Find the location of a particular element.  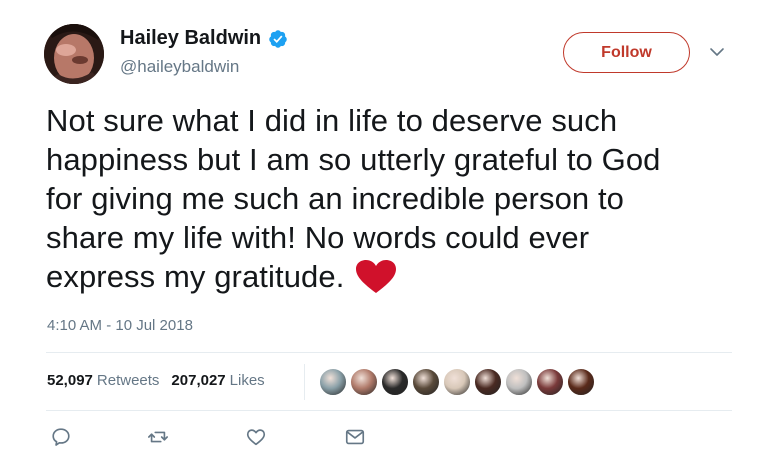

tweet-line-text: express my gratitude. is located at coordinates (195, 276).